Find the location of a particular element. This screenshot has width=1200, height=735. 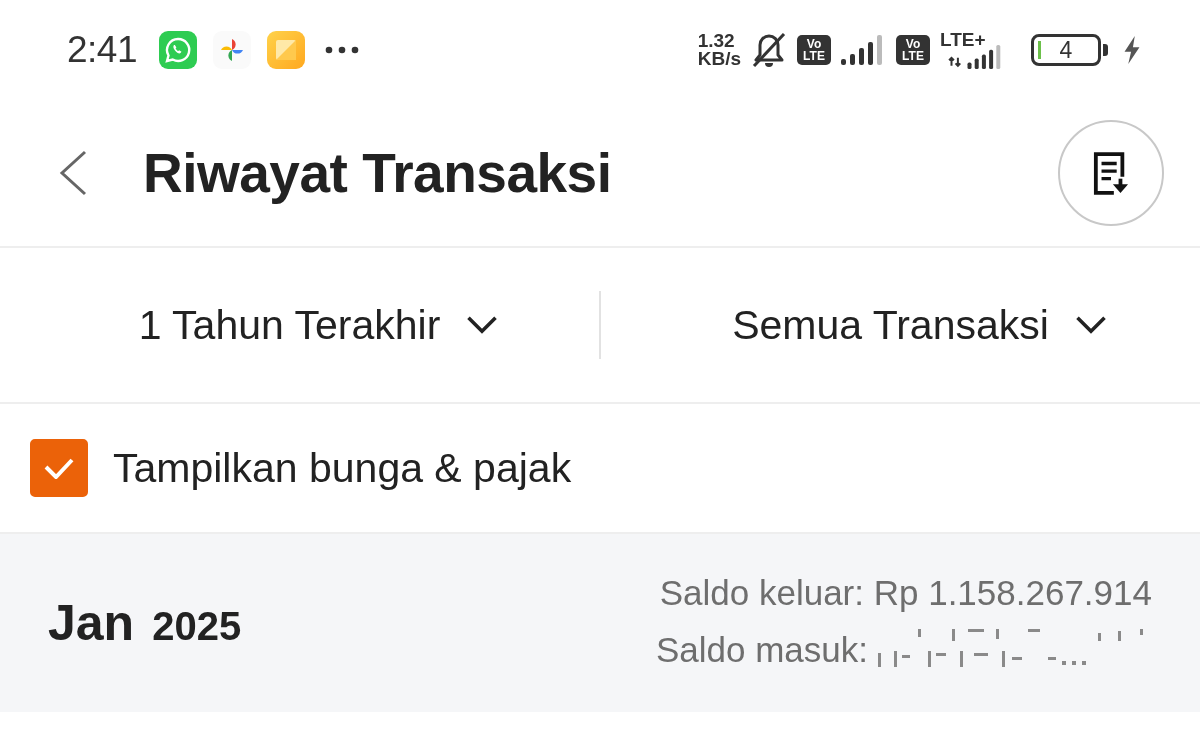

battery-indicator: 4 is located at coordinates (1069, 50).